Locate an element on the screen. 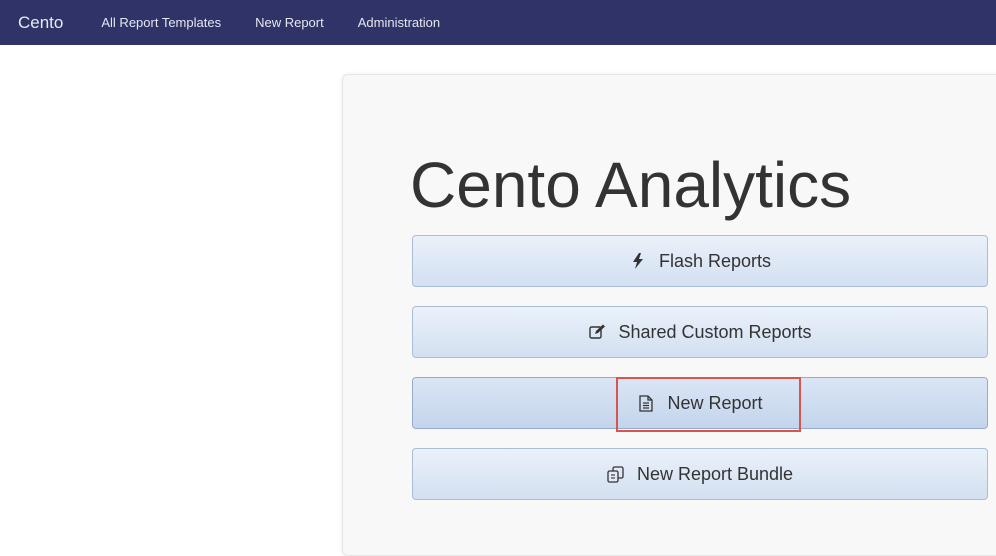 Image resolution: width=996 pixels, height=556 pixels. flash-reports-button: Flash Reports is located at coordinates (700, 261).